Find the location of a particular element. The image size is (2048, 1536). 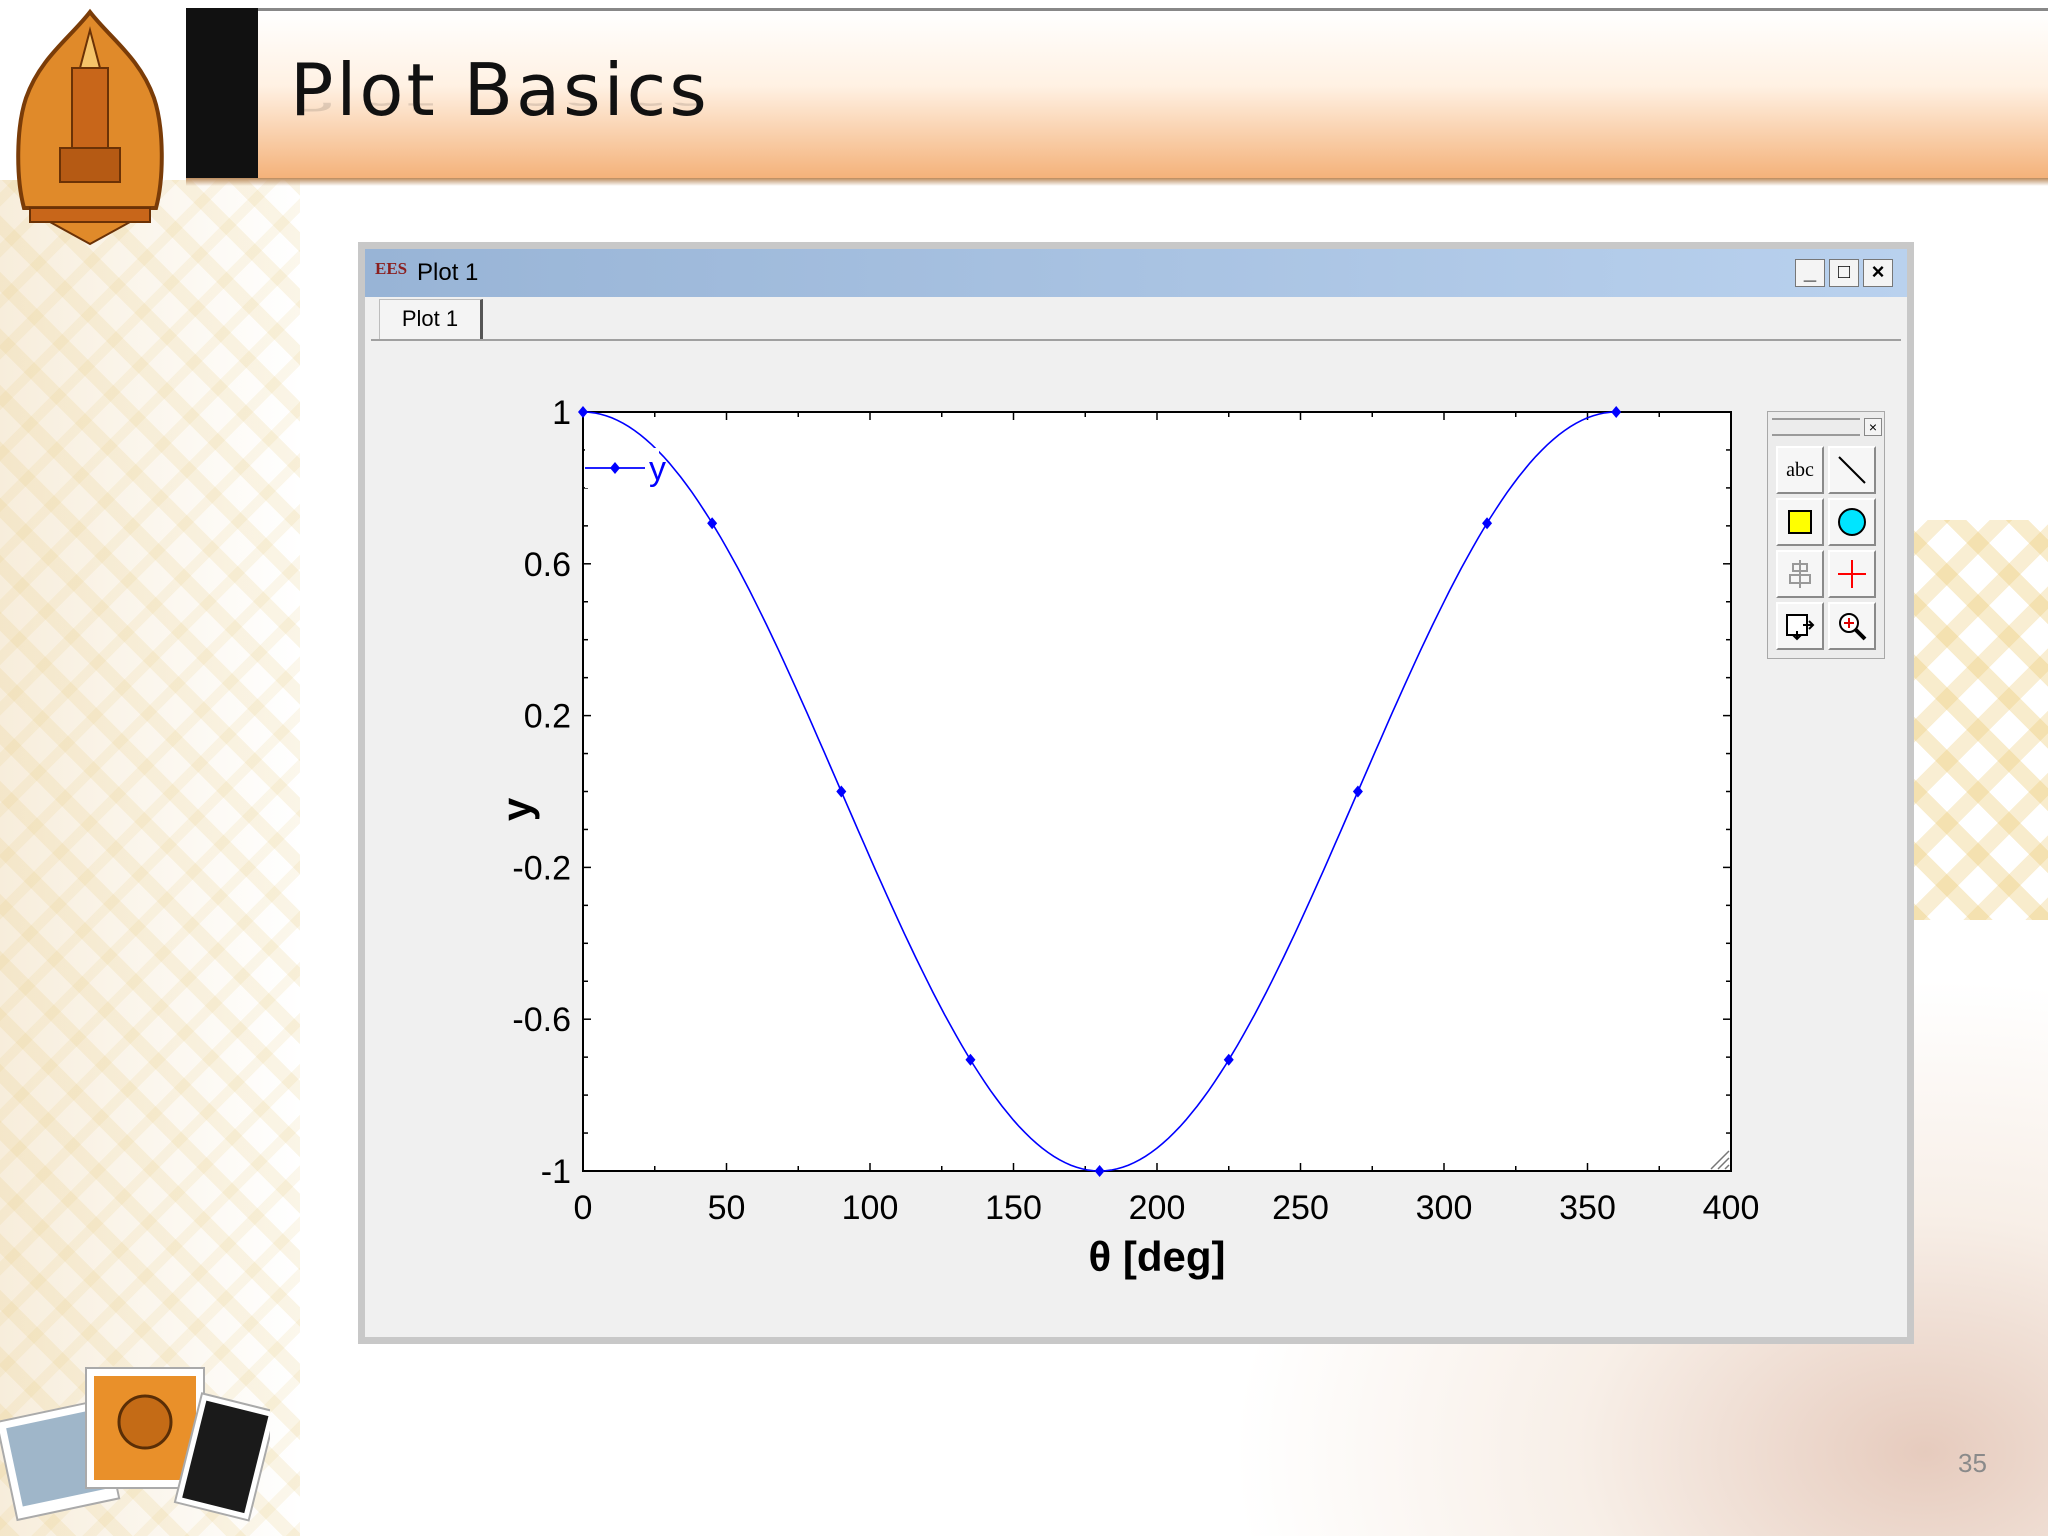

ellipse-tool-icon is located at coordinates (1852, 522).